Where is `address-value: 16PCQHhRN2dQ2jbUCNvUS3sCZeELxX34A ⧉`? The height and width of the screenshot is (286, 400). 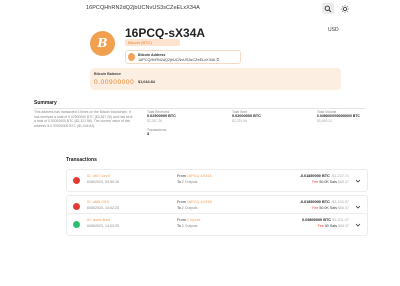 address-value: 16PCQHhRN2dQ2jbUCNvUS3sCZeELxX34A ⧉ is located at coordinates (178, 60).